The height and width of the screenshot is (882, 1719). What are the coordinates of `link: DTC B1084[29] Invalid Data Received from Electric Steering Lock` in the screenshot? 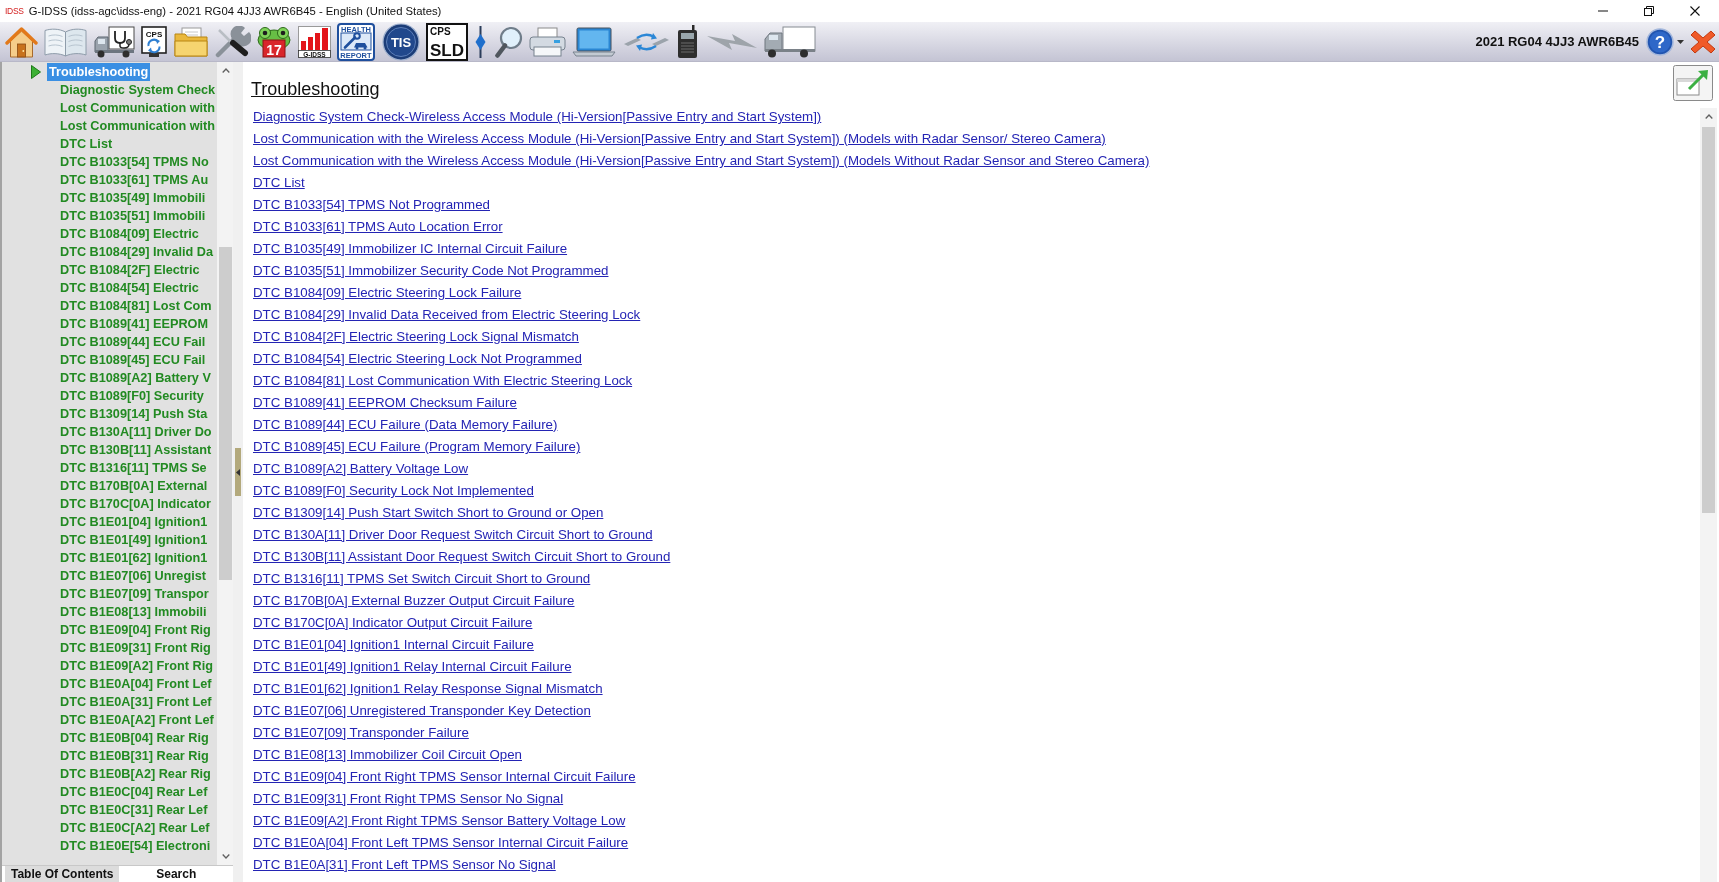 It's located at (447, 315).